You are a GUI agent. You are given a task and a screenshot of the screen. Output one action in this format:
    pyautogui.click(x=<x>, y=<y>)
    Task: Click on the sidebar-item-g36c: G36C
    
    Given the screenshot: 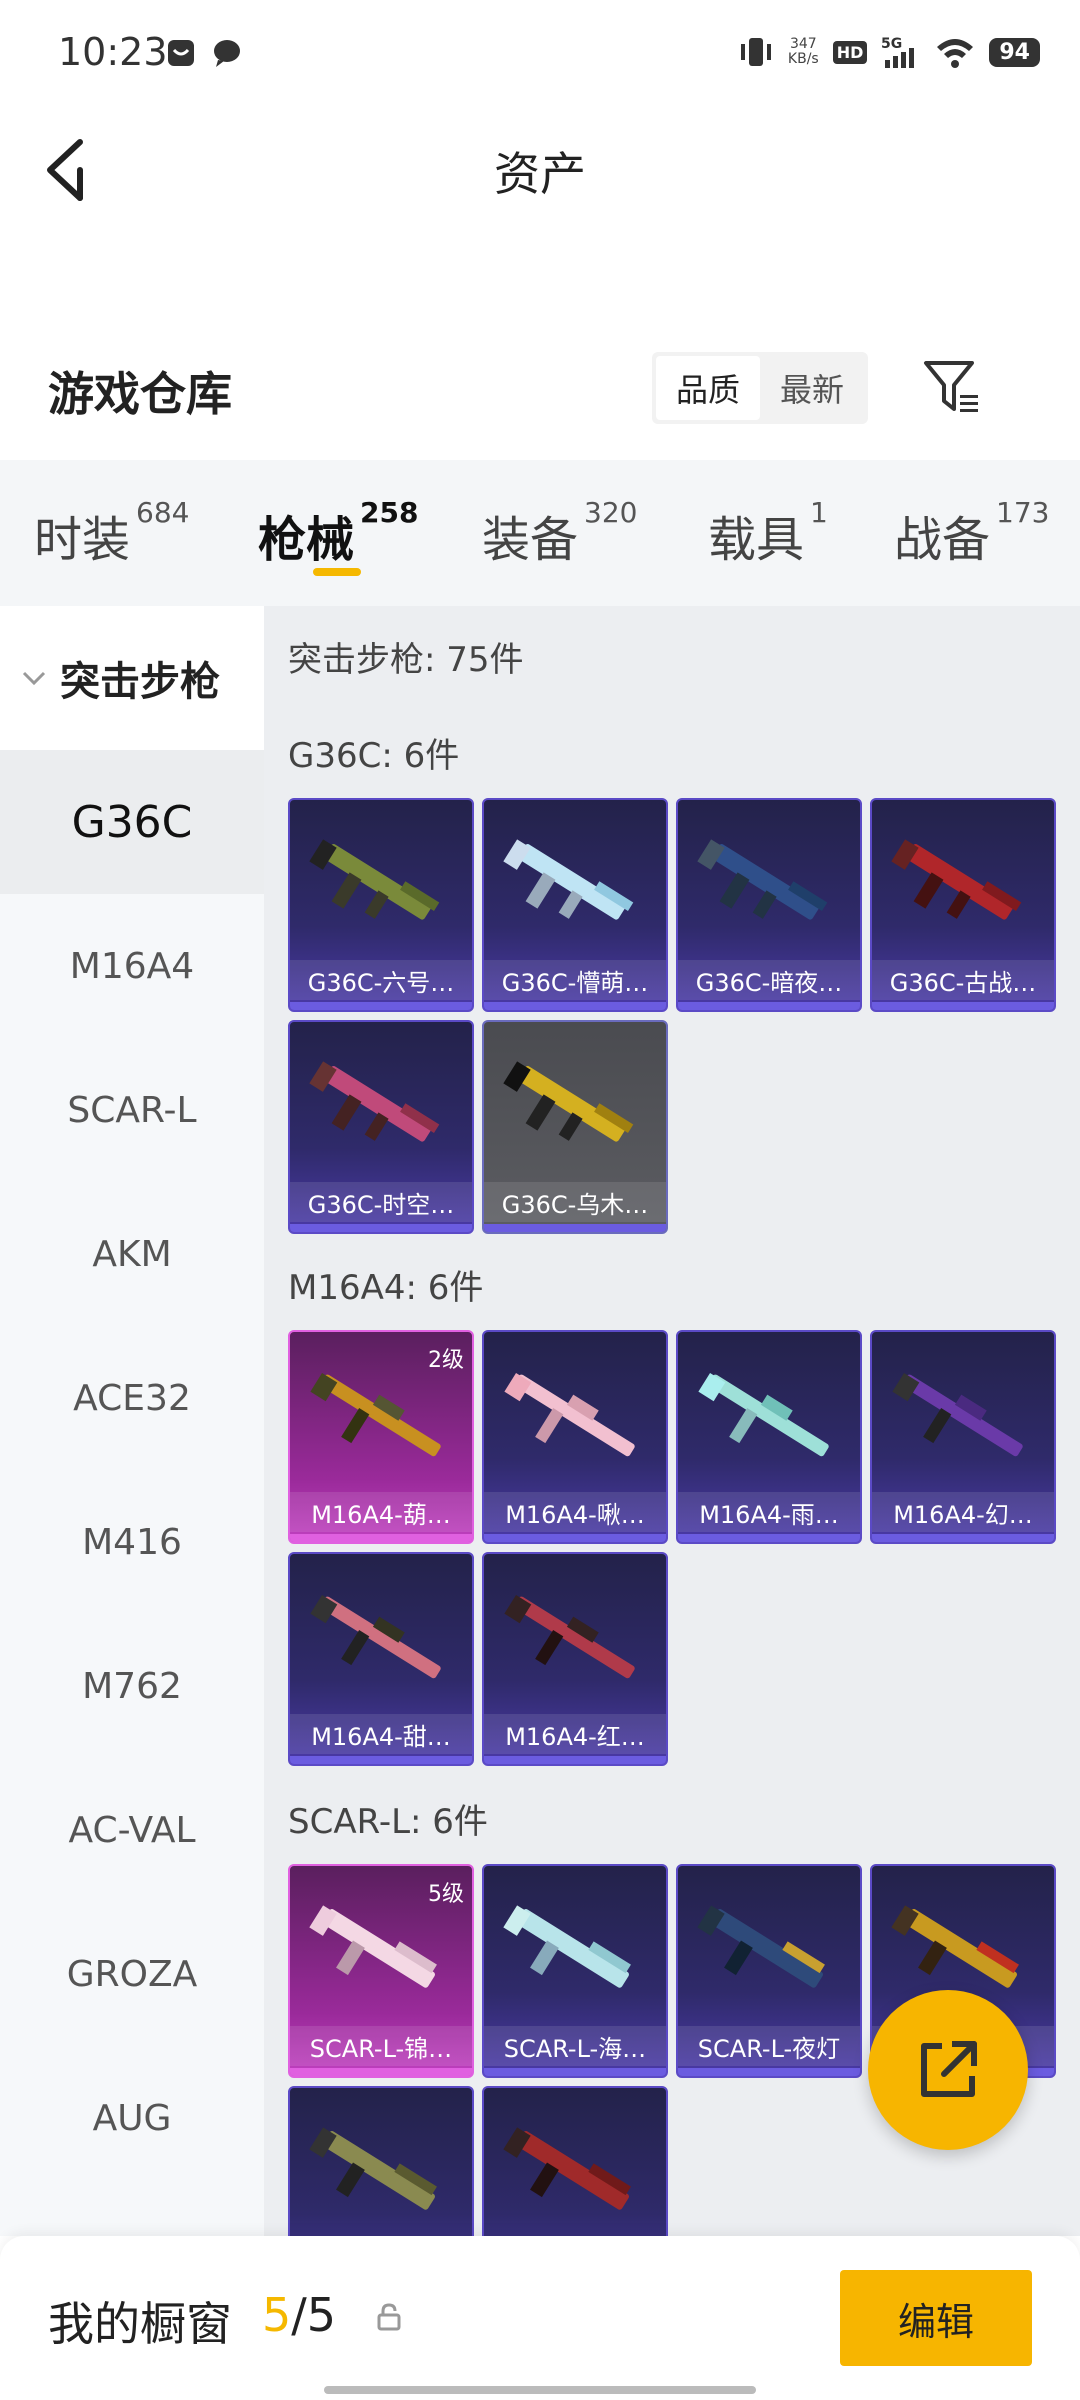 What is the action you would take?
    pyautogui.click(x=132, y=822)
    